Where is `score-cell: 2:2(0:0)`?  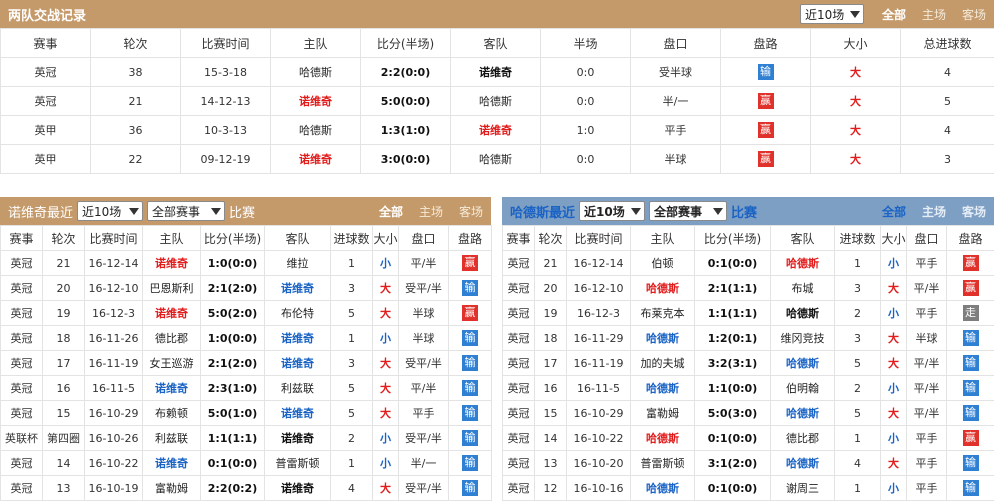 score-cell: 2:2(0:0) is located at coordinates (405, 72).